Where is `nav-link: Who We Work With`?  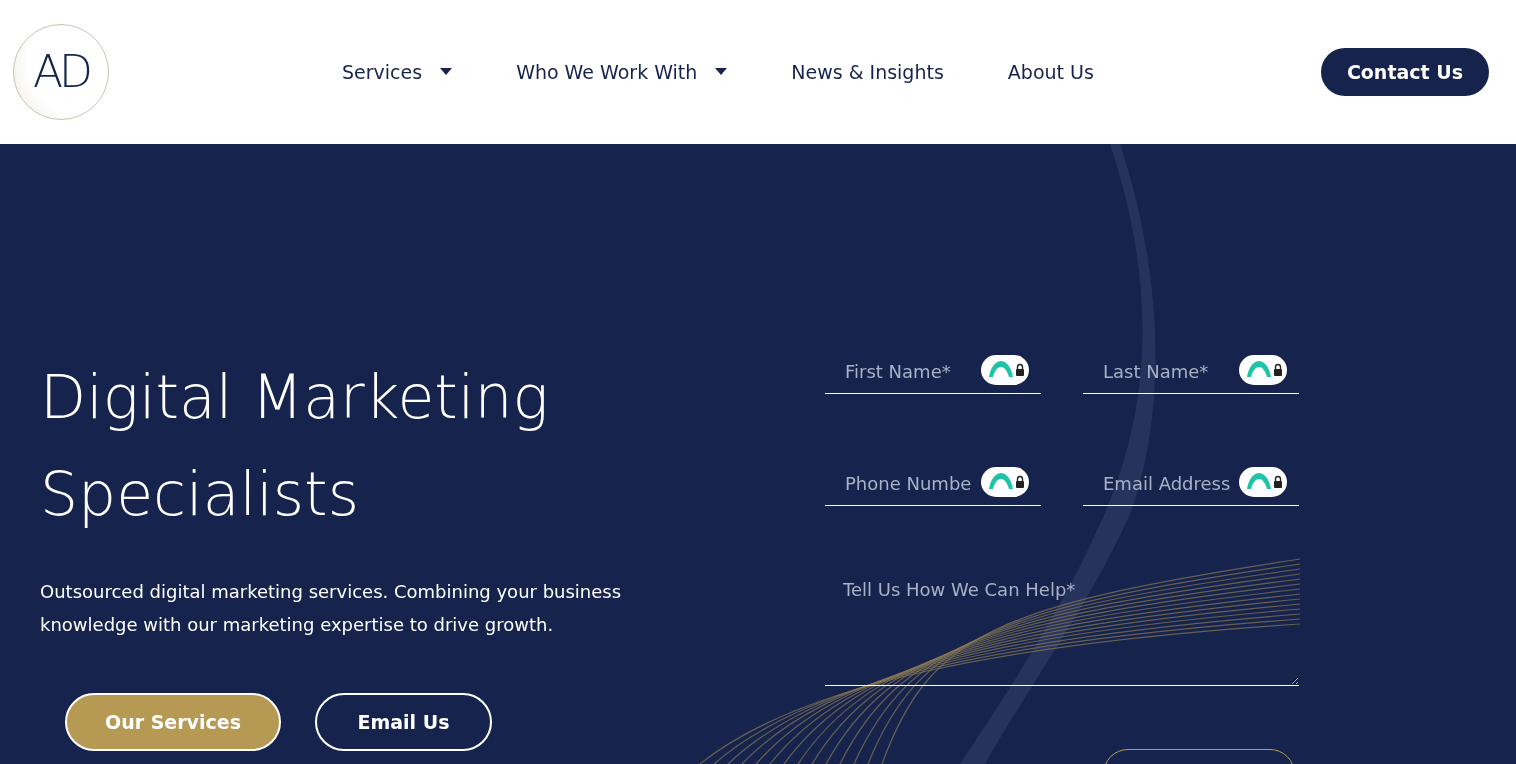 nav-link: Who We Work With is located at coordinates (622, 72).